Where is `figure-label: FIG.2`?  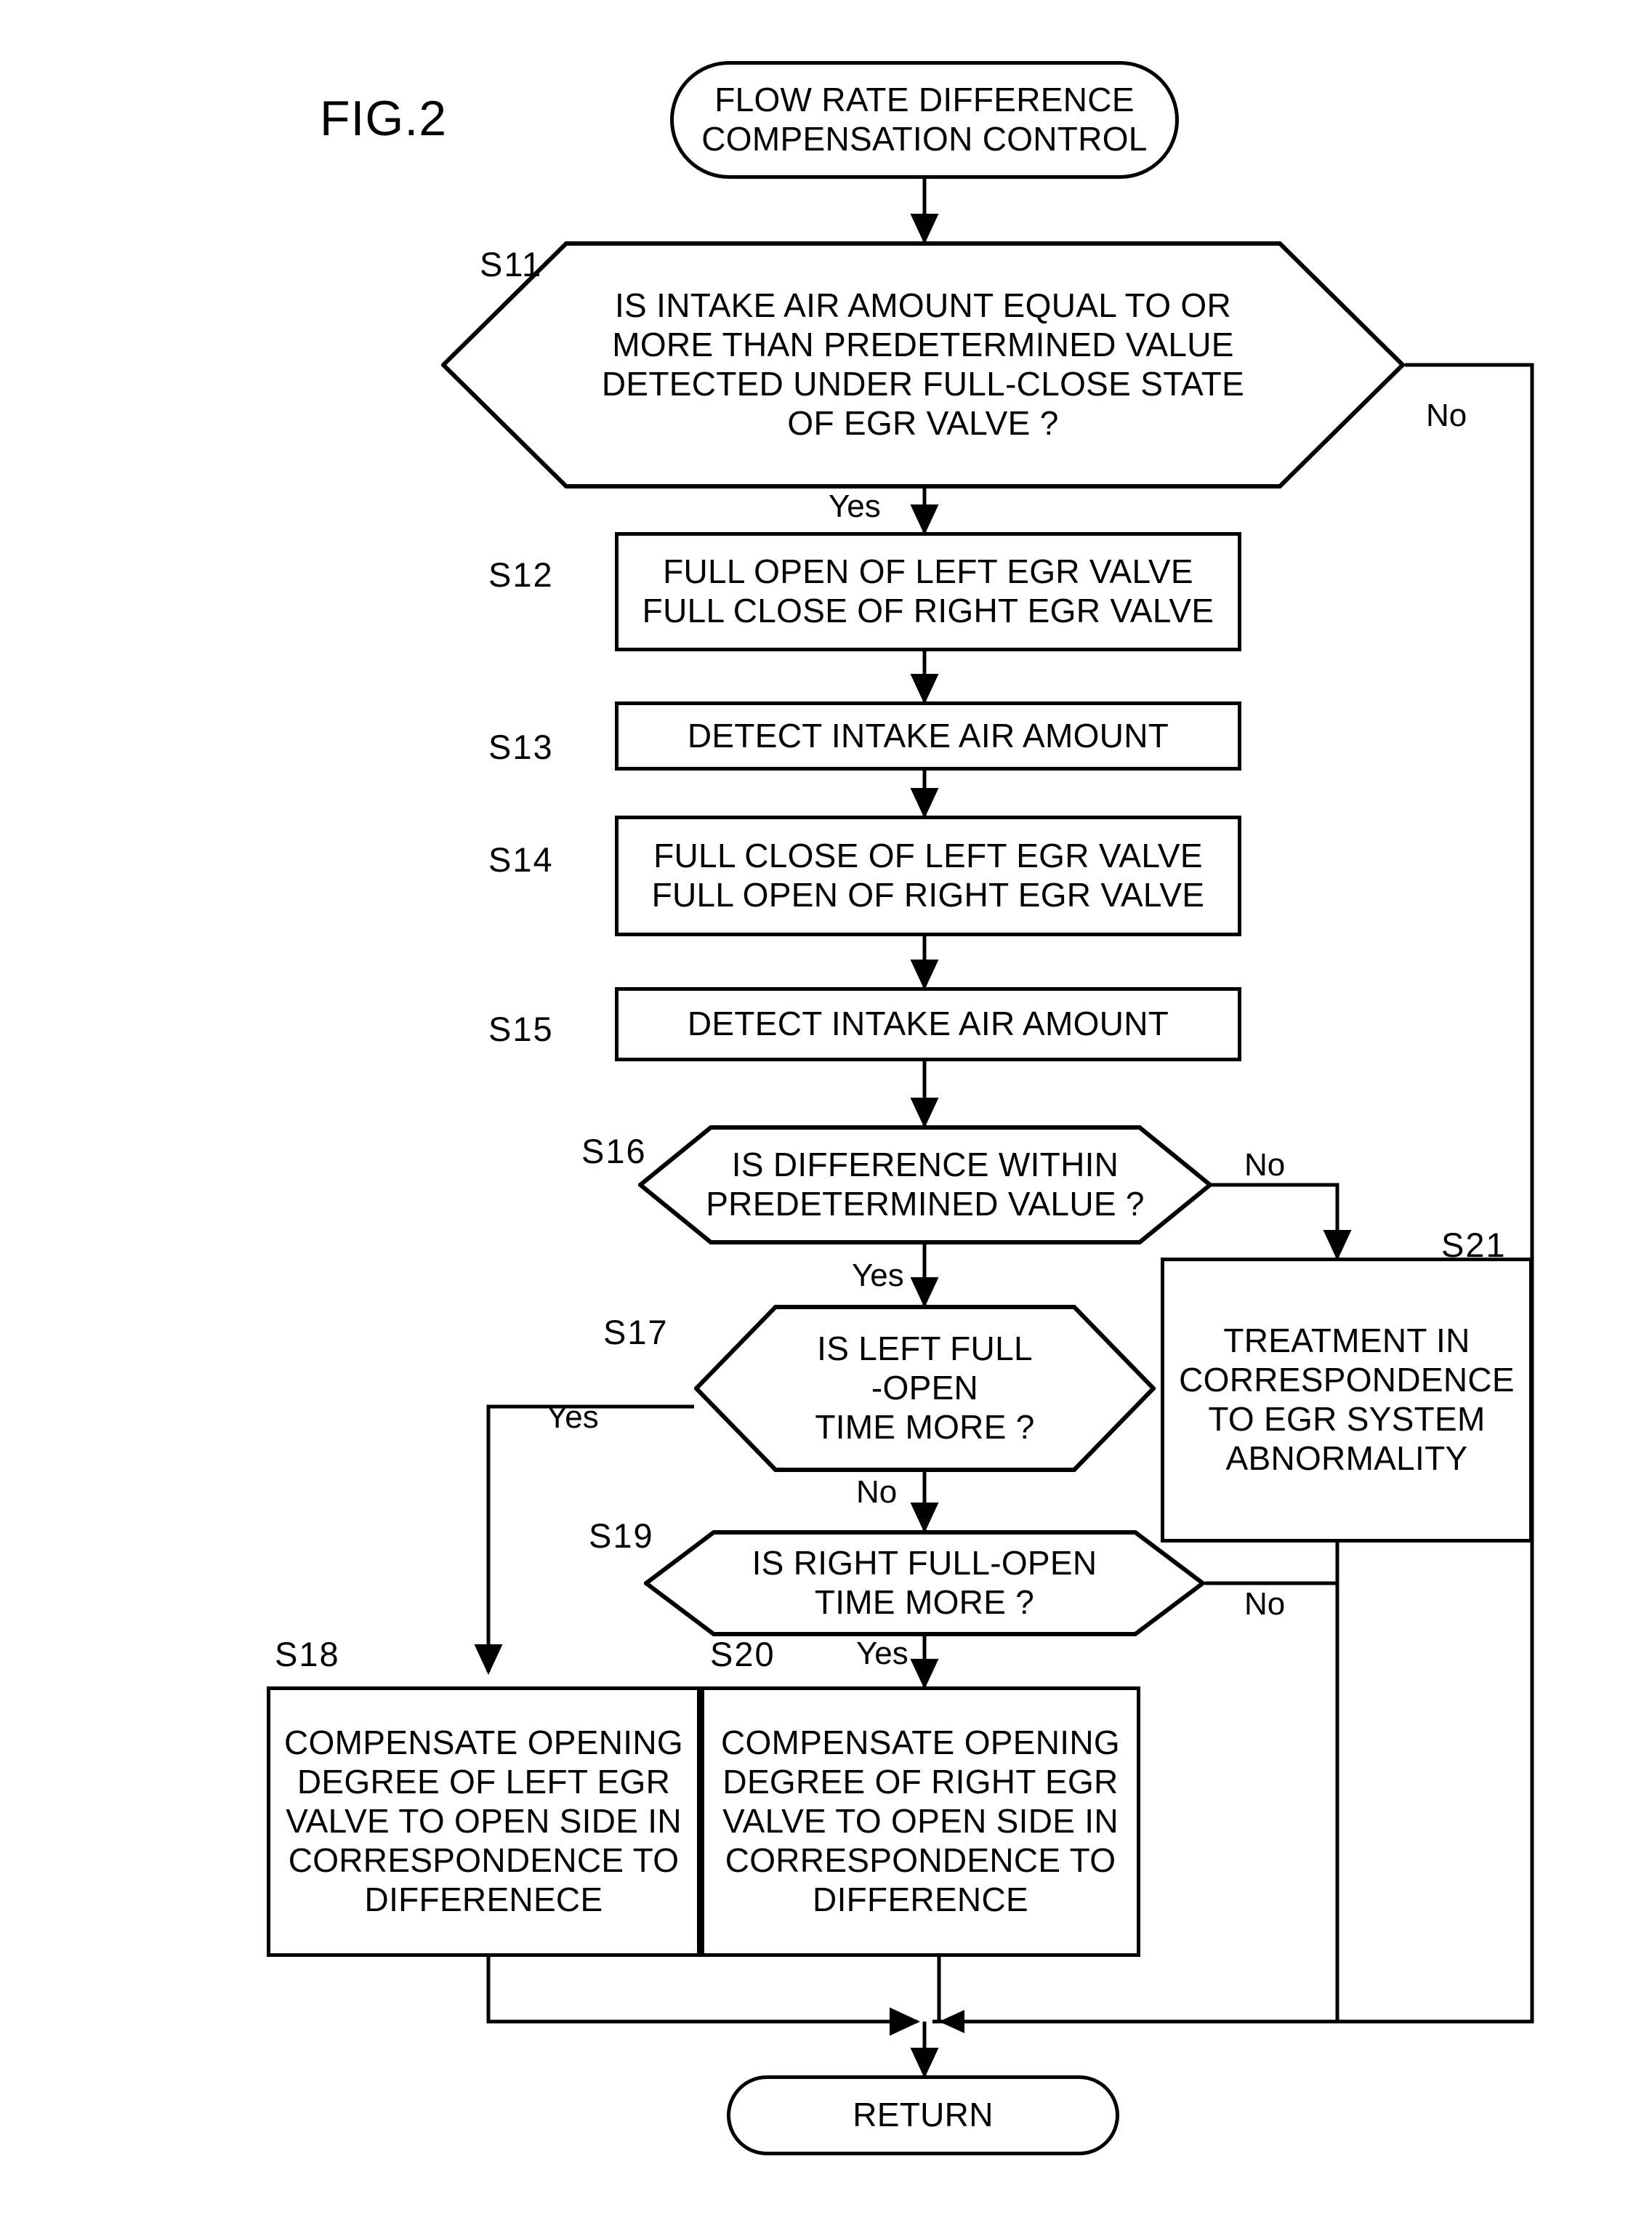 figure-label: FIG.2 is located at coordinates (384, 118).